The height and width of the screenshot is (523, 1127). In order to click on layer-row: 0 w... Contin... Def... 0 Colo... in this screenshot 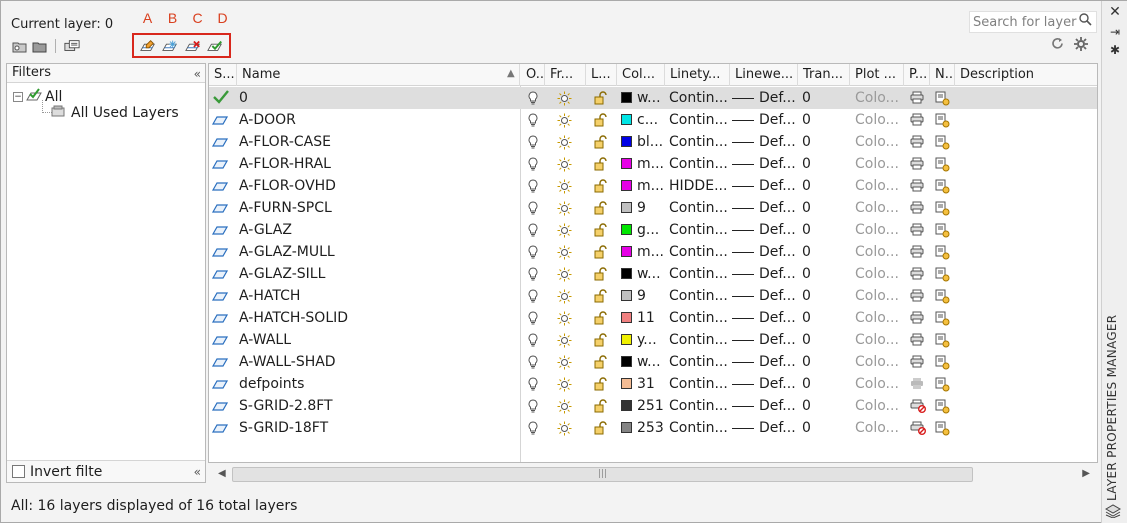, I will do `click(653, 98)`.